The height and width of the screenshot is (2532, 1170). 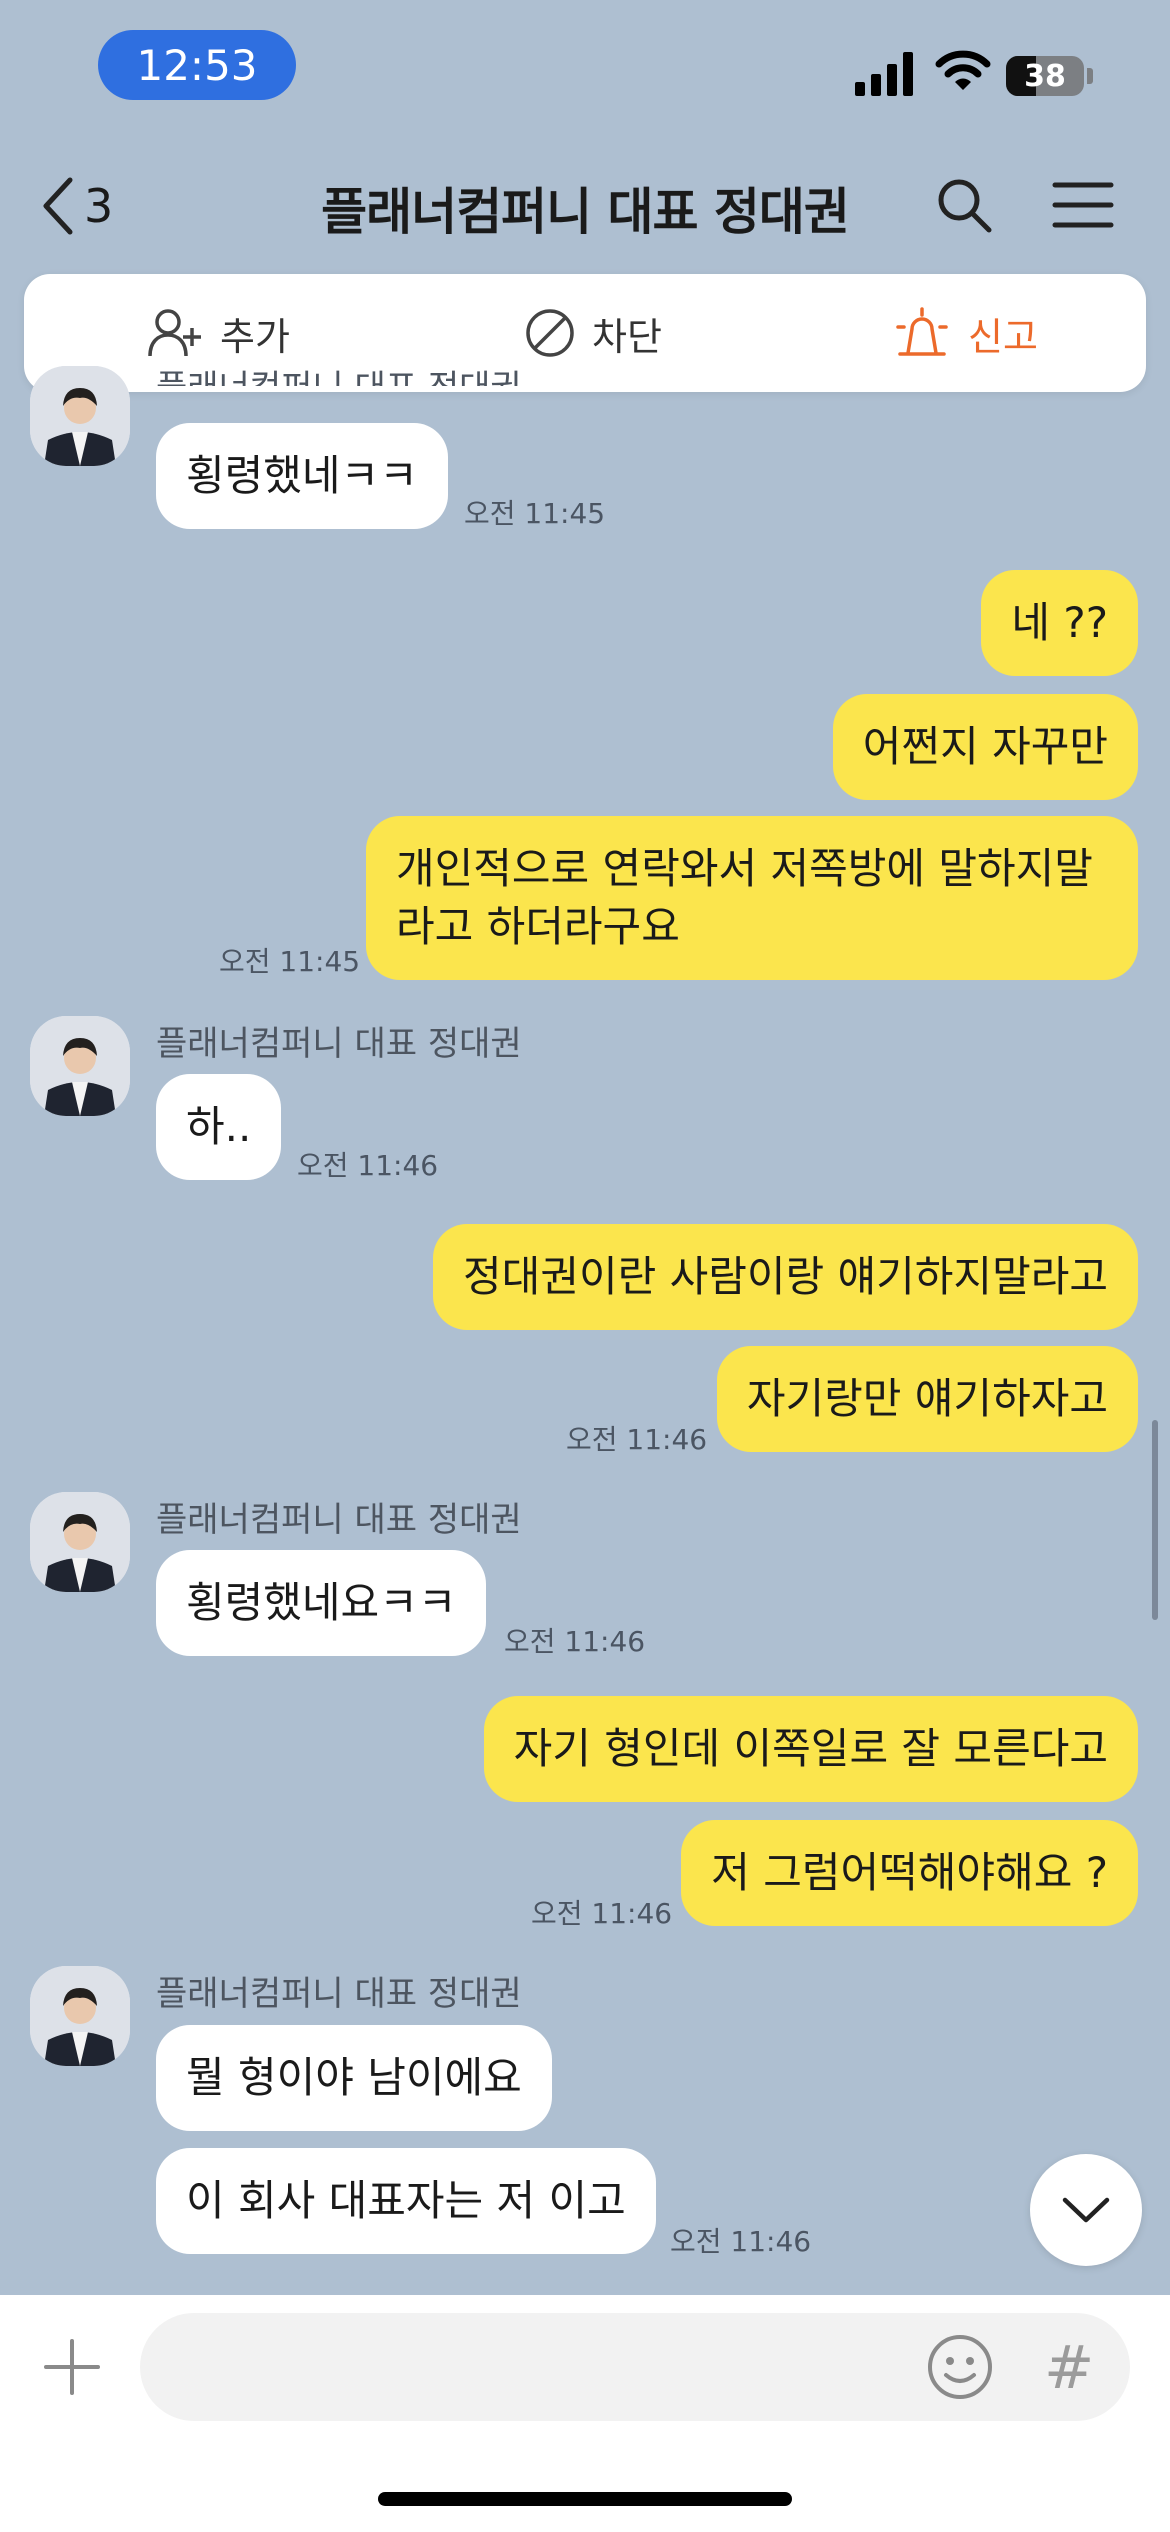 I want to click on block-button: 차단, so click(x=593, y=333).